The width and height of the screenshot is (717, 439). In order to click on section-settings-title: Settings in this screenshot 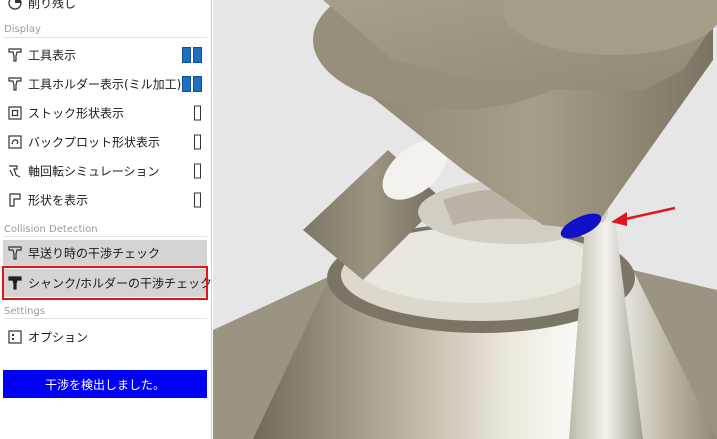, I will do `click(25, 311)`.